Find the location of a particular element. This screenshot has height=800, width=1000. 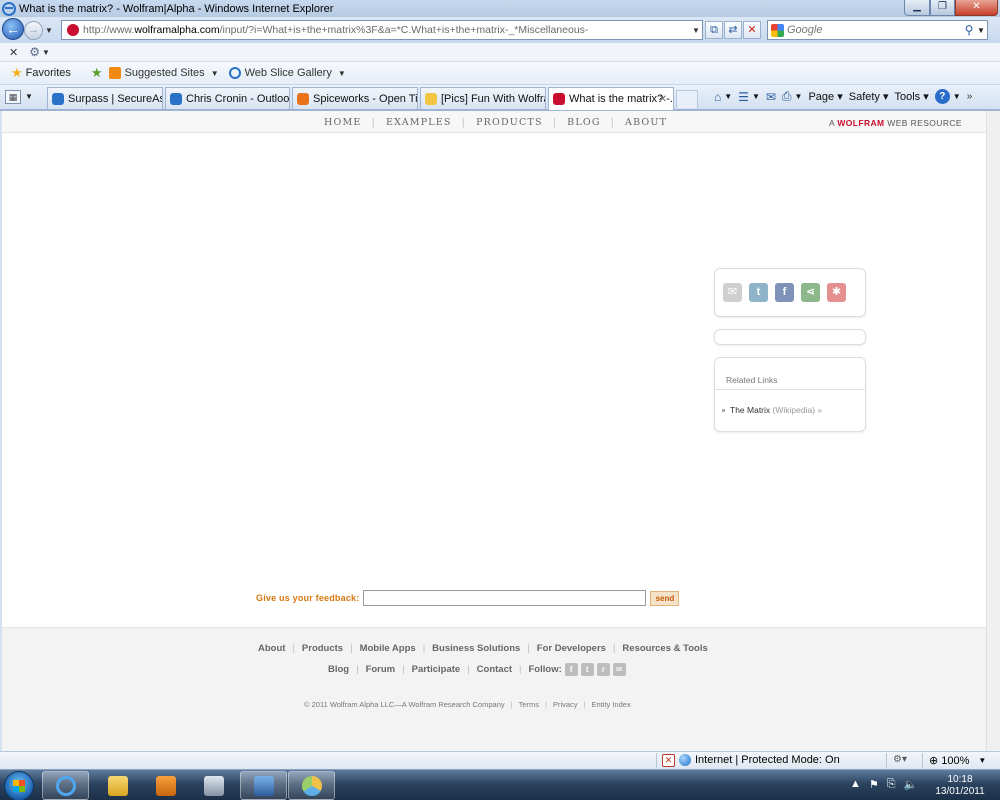

maximize-button: ❐ is located at coordinates (942, 8).